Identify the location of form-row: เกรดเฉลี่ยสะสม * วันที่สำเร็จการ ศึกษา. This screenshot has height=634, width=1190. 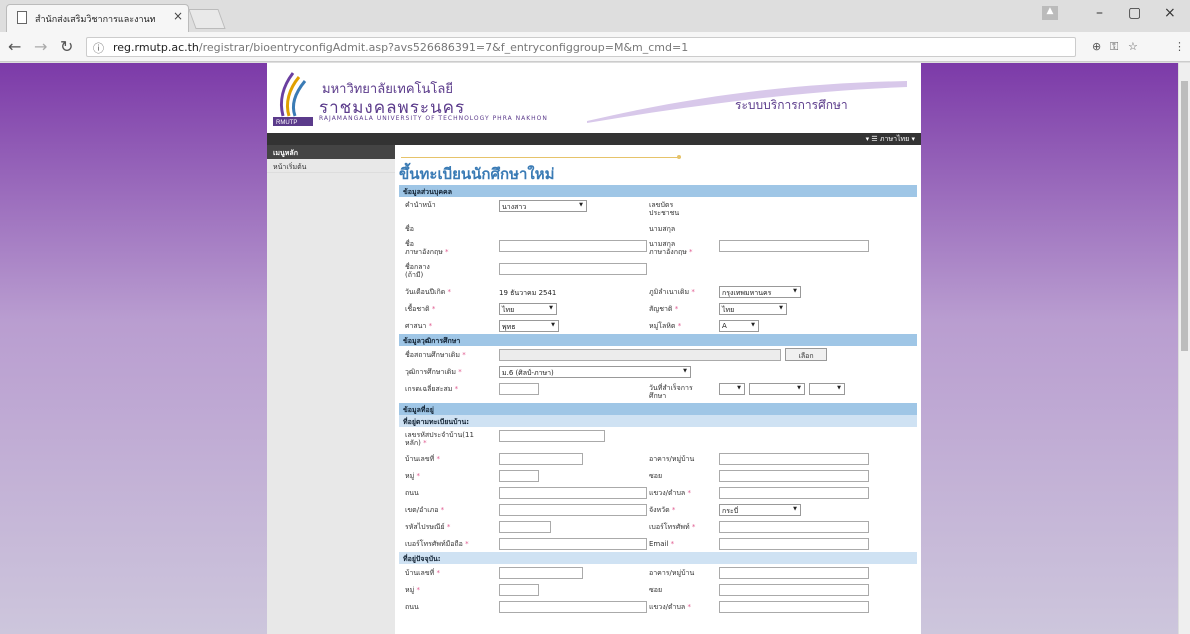
(658, 391).